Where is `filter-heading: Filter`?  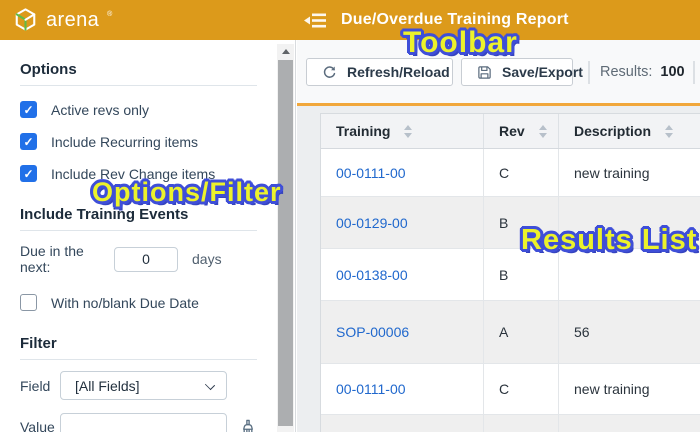 filter-heading: Filter is located at coordinates (38, 343).